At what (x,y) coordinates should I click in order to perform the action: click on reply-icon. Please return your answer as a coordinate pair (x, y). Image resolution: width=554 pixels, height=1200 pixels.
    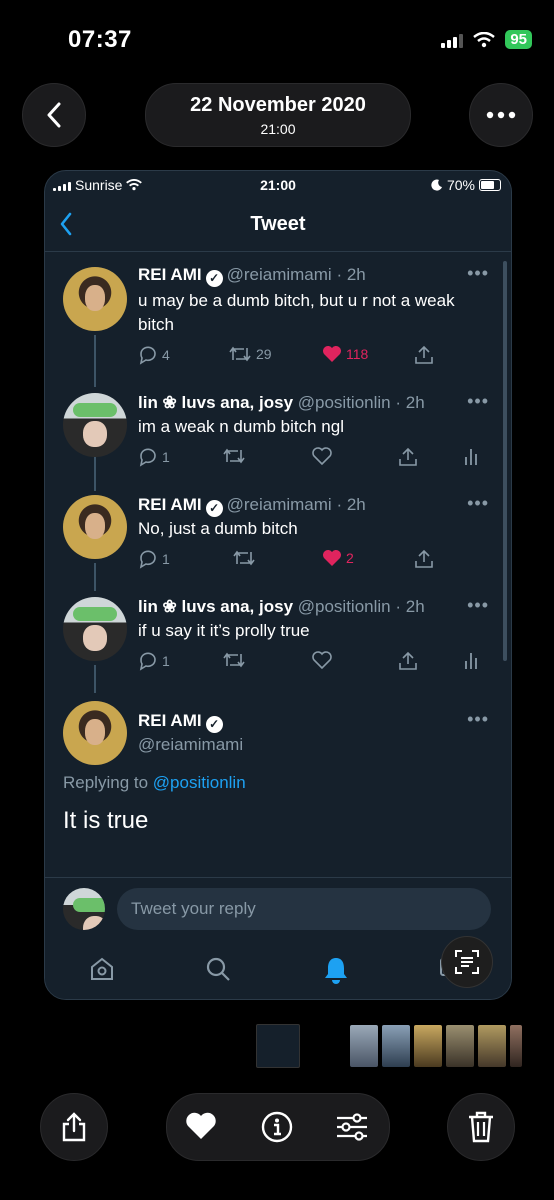
    Looking at the image, I should click on (147, 355).